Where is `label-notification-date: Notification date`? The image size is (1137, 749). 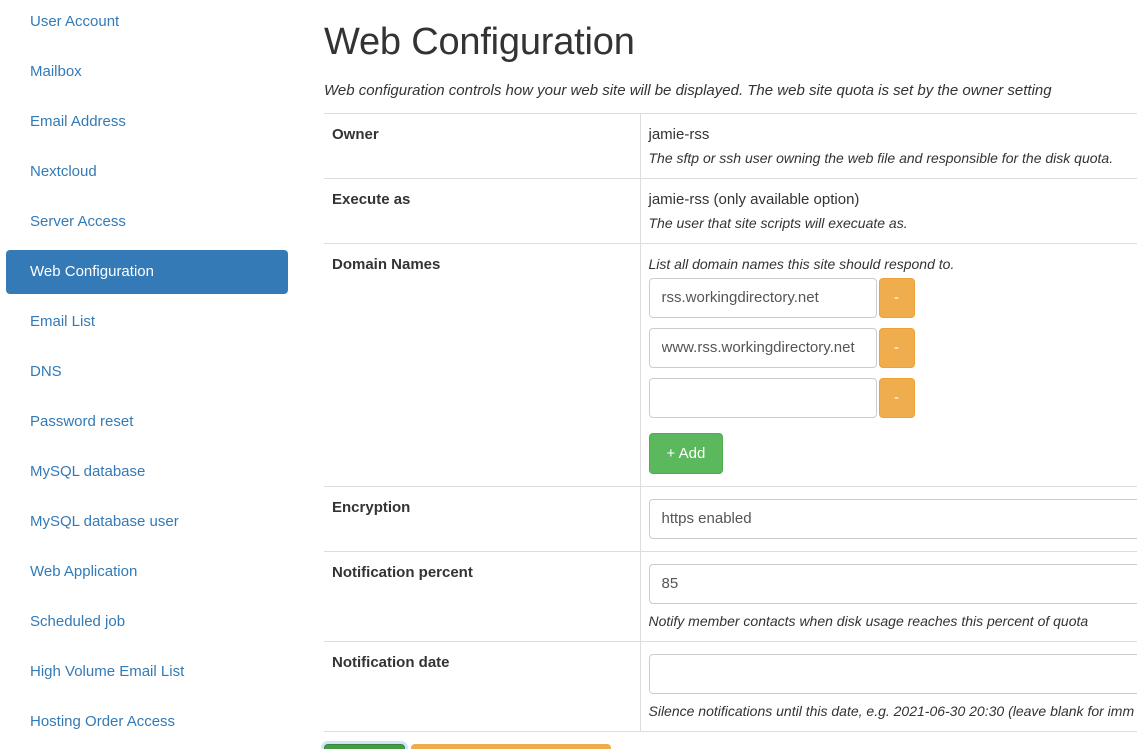
label-notification-date: Notification date is located at coordinates (482, 686).